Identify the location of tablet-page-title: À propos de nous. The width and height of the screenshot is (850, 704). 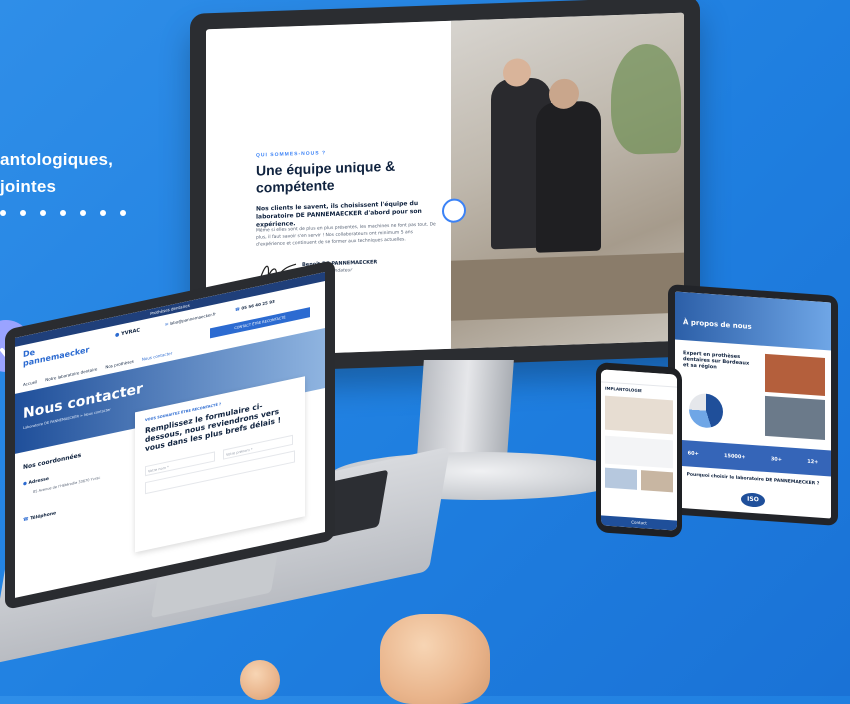
(717, 324).